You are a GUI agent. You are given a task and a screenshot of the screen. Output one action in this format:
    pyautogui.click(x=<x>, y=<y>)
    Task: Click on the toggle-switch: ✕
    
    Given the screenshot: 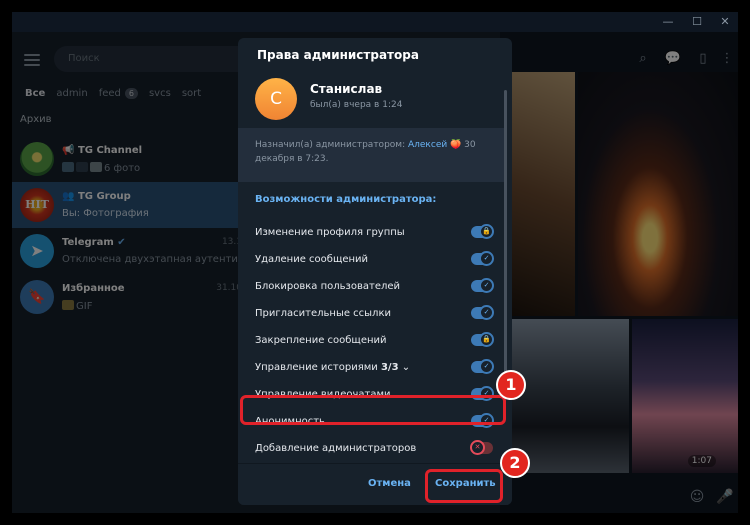 What is the action you would take?
    pyautogui.click(x=481, y=447)
    